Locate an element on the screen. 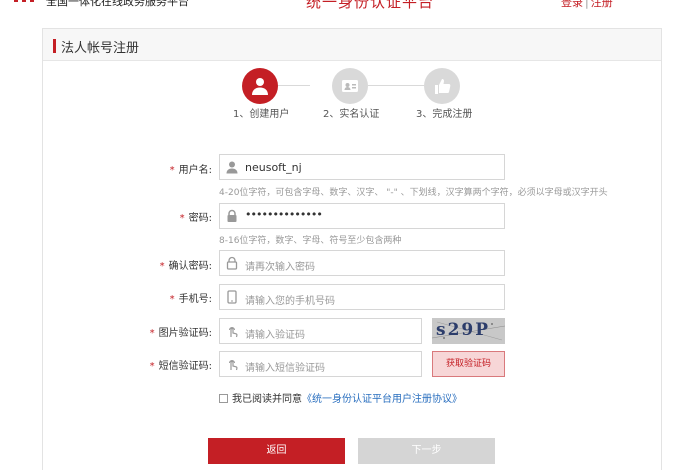 The width and height of the screenshot is (682, 470). next-step-button: 下一步 is located at coordinates (426, 451).